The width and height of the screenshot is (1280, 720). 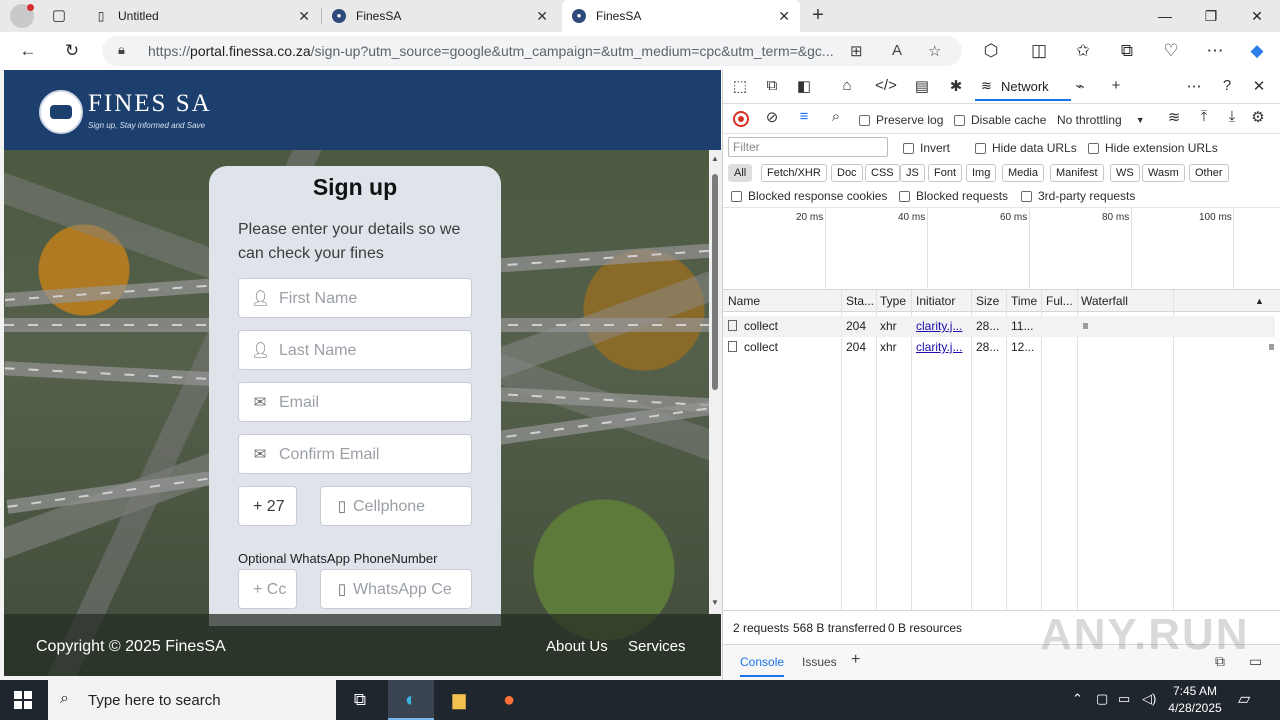 What do you see at coordinates (715, 158) in the screenshot?
I see `scroll-up-icon: ▲` at bounding box center [715, 158].